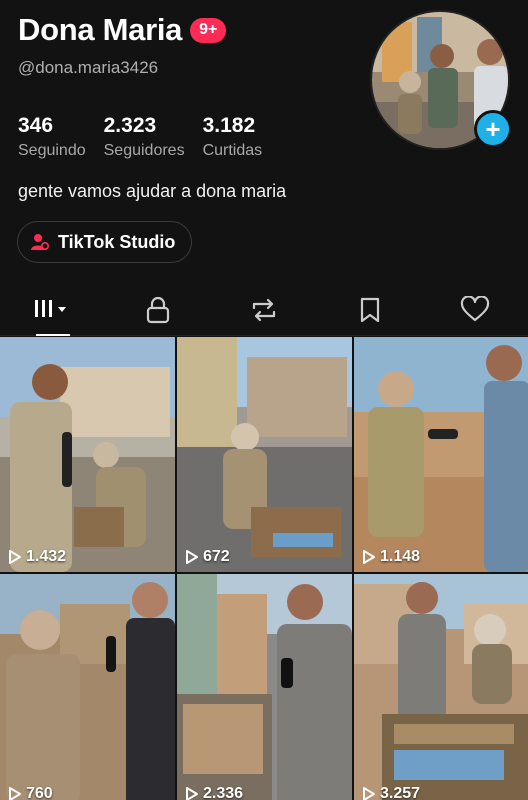 The width and height of the screenshot is (528, 800). I want to click on stat-label: Seguindo, so click(52, 150).